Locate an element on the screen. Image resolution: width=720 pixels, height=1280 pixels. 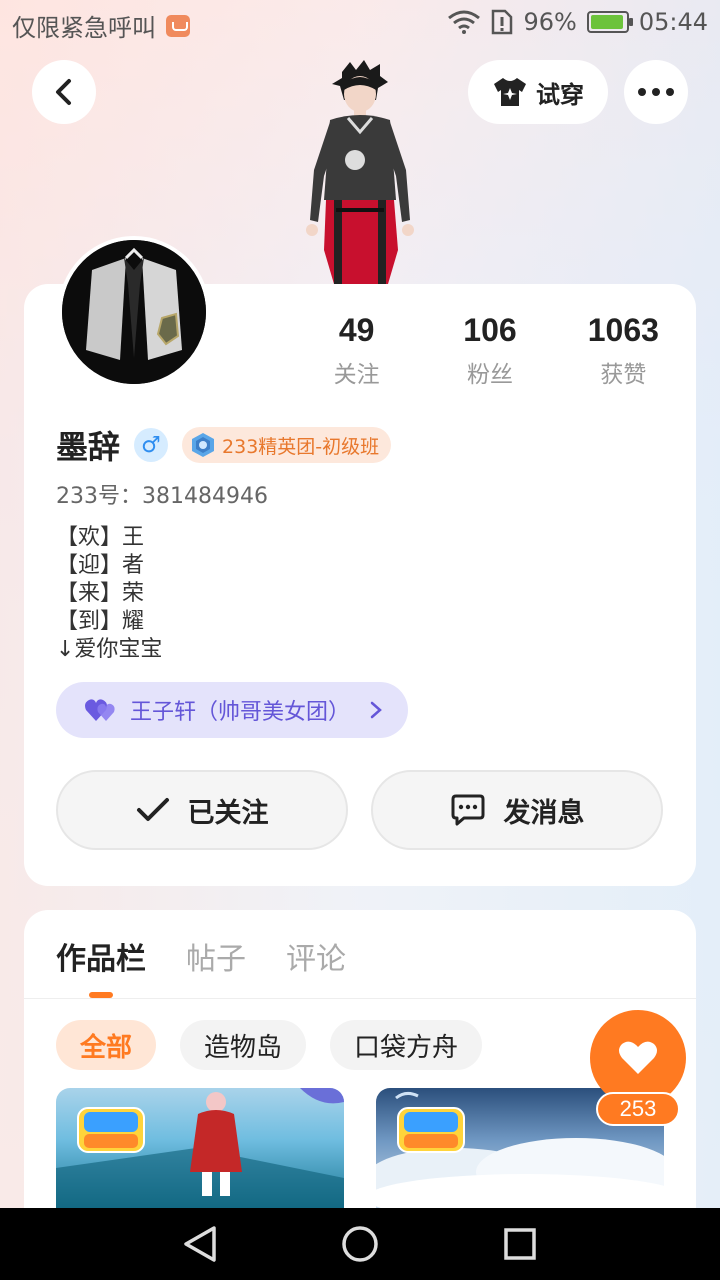
heart-icon is located at coordinates (638, 1057).